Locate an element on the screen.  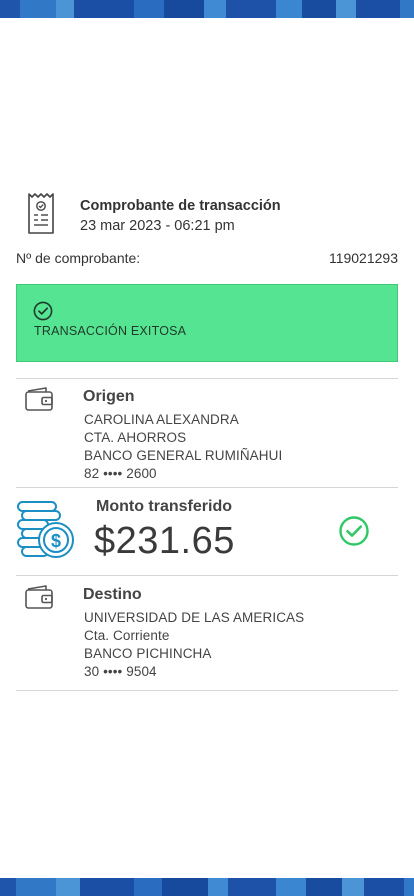
amount-section: $ Monto transferido $231.65 is located at coordinates (207, 531).